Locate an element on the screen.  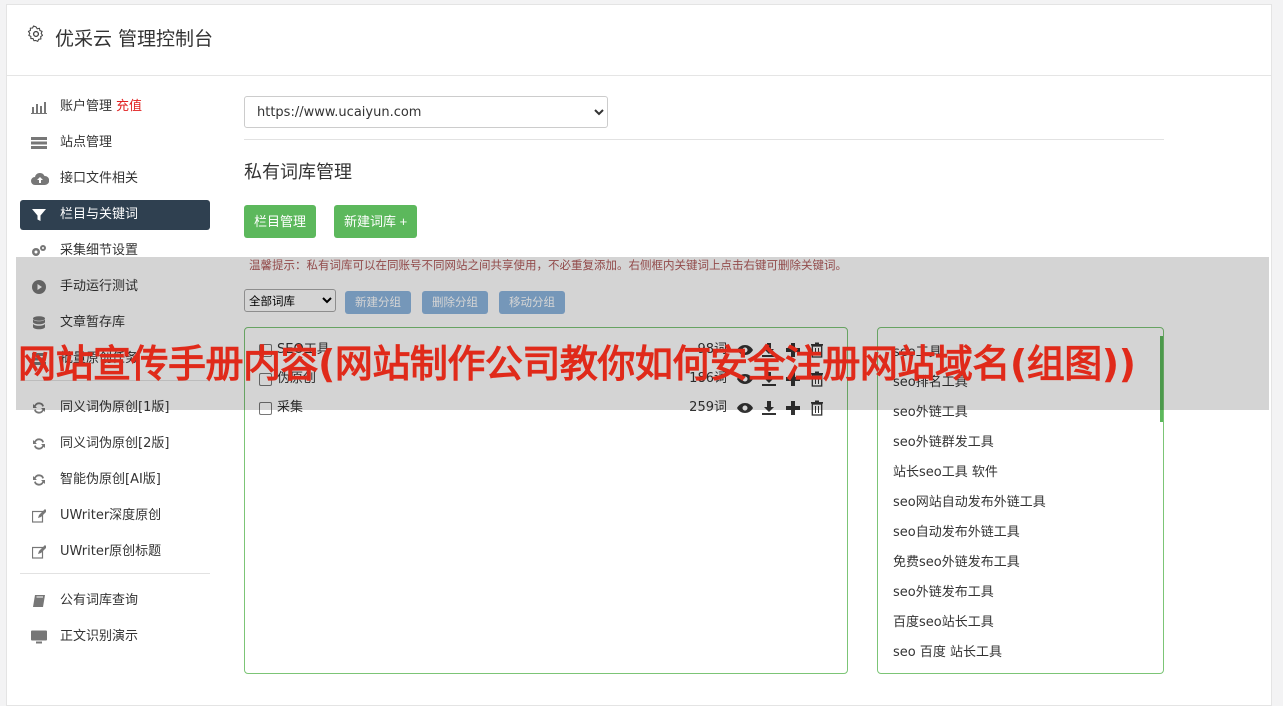
sidebar-item-interface-files: 接口文件相关 is located at coordinates (115, 179).